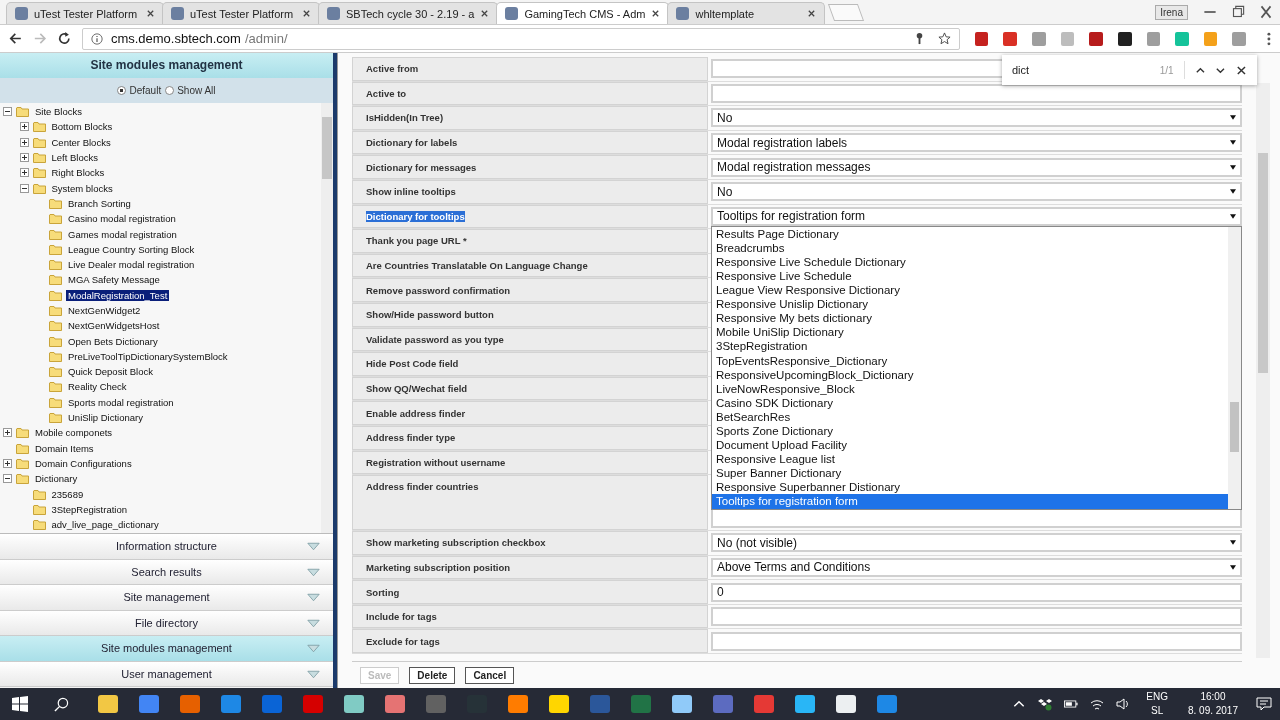 The width and height of the screenshot is (1280, 720). Describe the element at coordinates (105, 418) in the screenshot. I see `tree-item: UniSlip Dictionary` at that location.